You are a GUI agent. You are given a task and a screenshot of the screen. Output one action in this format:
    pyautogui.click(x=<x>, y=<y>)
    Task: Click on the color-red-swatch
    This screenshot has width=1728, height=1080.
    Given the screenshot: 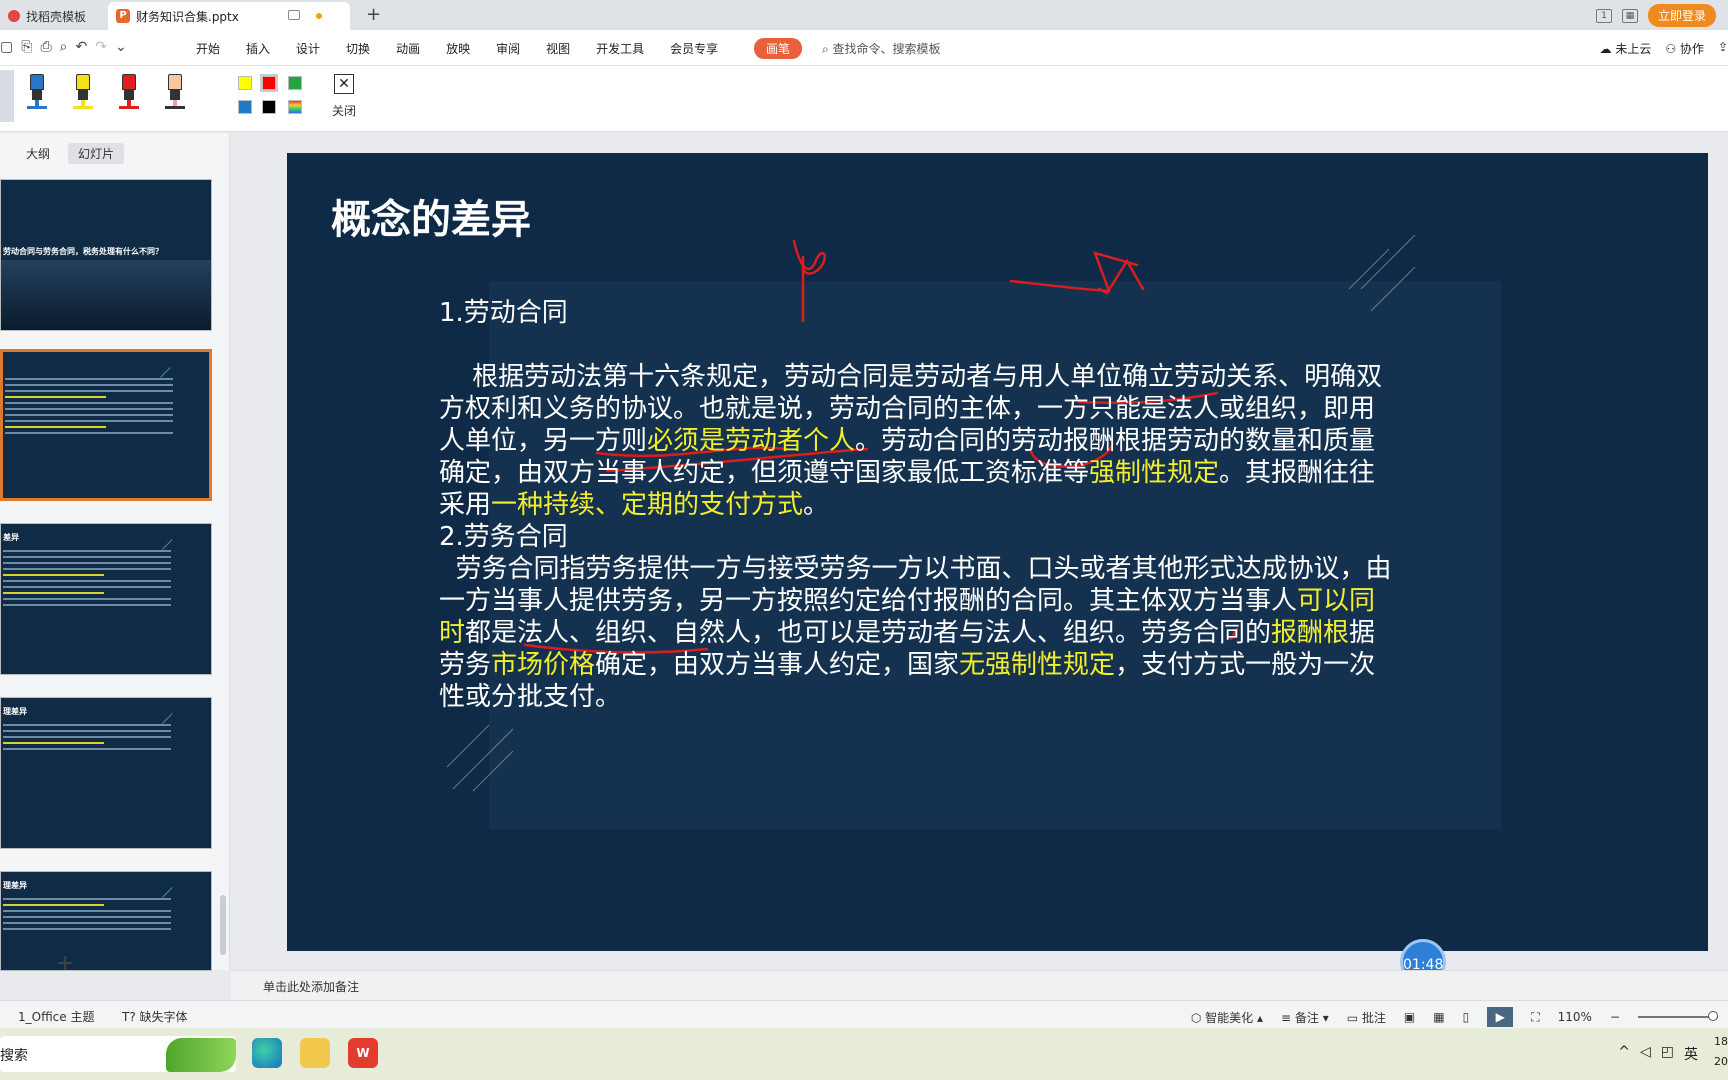 What is the action you would take?
    pyautogui.click(x=269, y=83)
    